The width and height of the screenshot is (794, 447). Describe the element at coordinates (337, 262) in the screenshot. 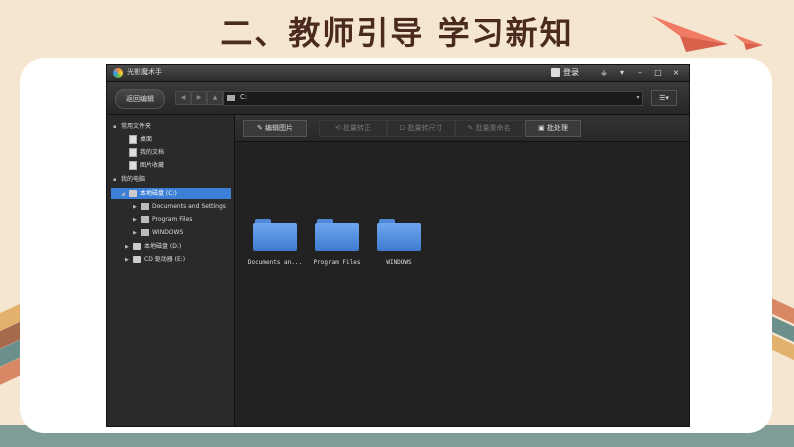

I see `folder-label: Program Files` at that location.